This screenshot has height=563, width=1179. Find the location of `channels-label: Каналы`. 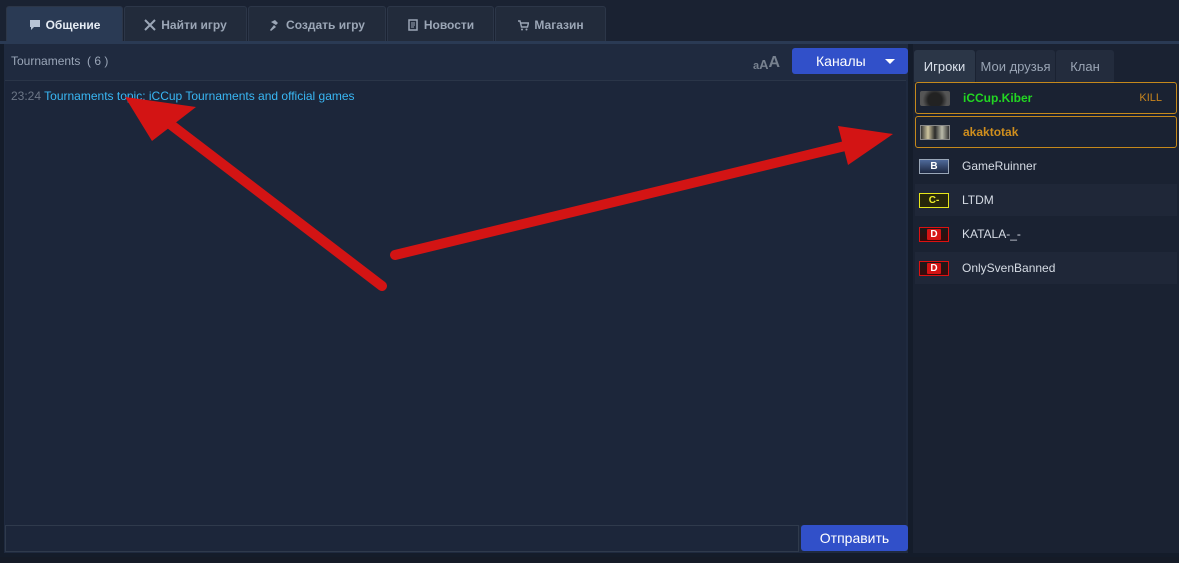

channels-label: Каналы is located at coordinates (841, 61).